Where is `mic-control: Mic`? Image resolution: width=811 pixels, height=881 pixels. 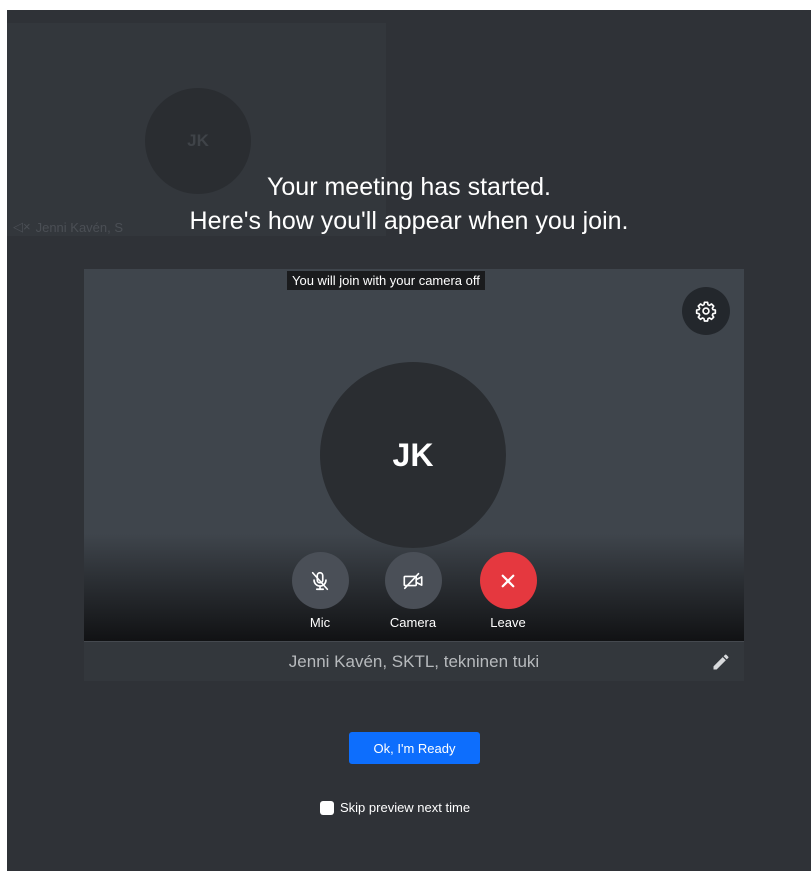
mic-control: Mic is located at coordinates (320, 591).